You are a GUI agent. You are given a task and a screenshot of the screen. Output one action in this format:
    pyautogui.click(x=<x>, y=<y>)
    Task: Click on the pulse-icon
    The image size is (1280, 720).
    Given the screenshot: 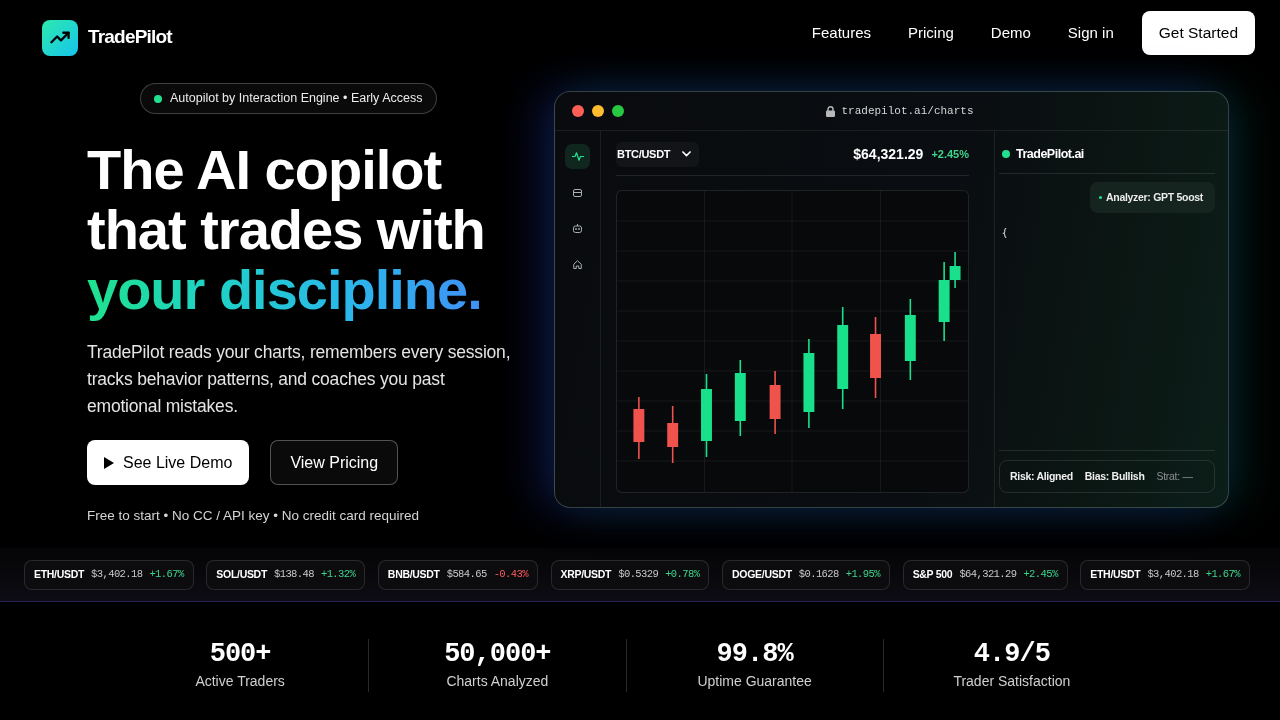 What is the action you would take?
    pyautogui.click(x=577, y=156)
    